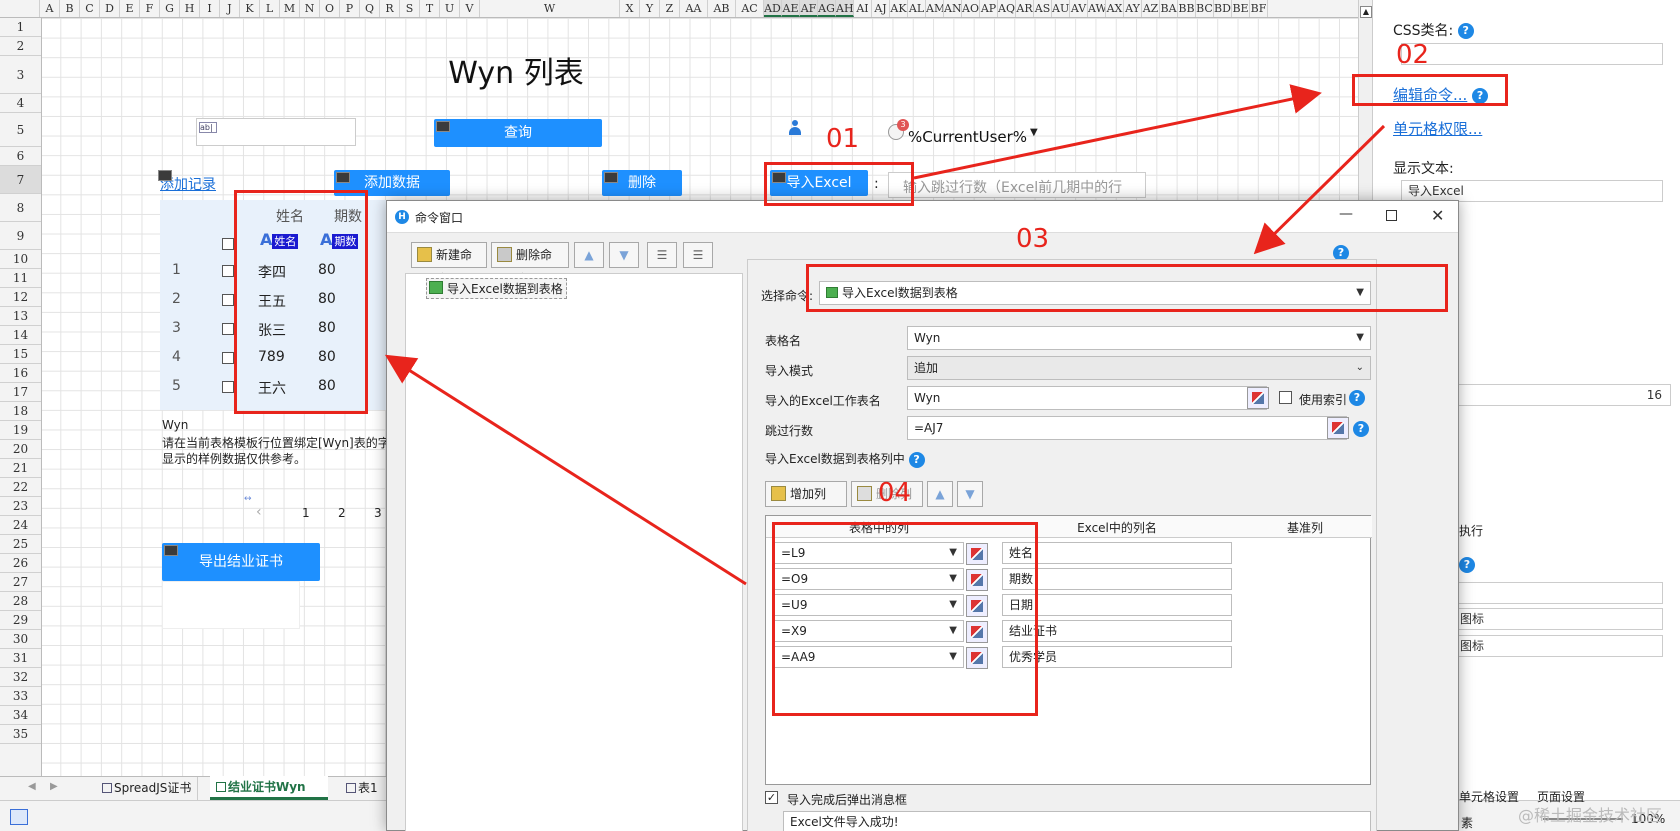 The width and height of the screenshot is (1680, 831). I want to click on column-header: M, so click(290, 8).